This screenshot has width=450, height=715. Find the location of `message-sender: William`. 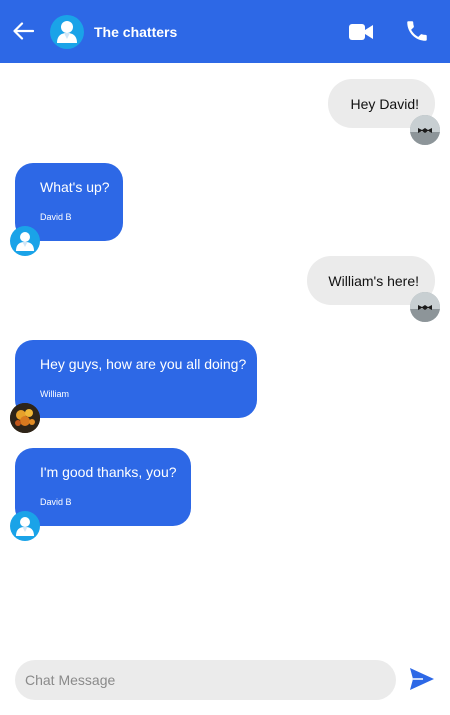

message-sender: William is located at coordinates (54, 394).